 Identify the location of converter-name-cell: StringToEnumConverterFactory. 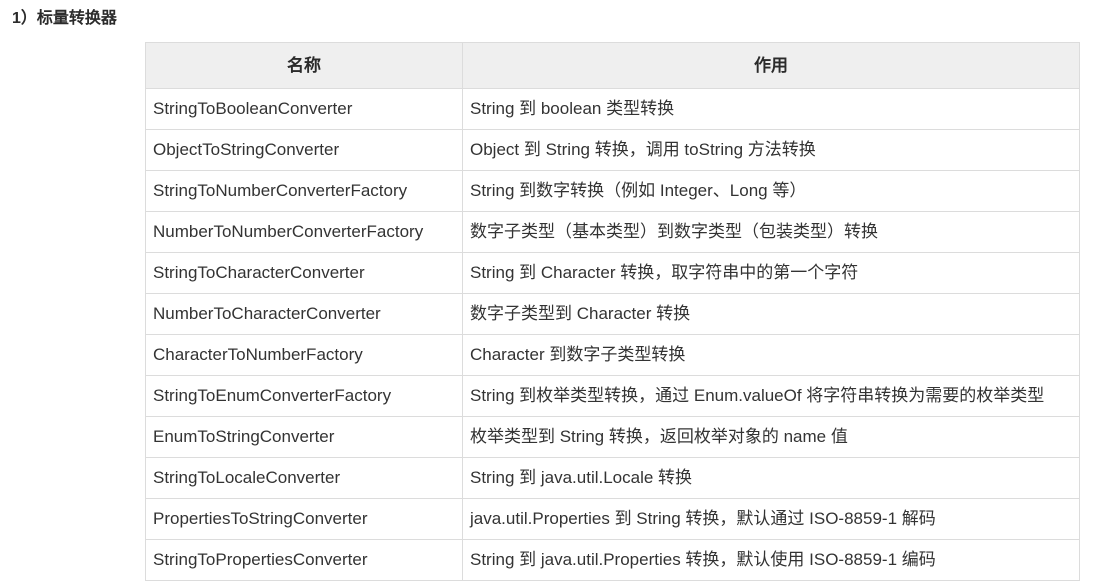
(304, 396).